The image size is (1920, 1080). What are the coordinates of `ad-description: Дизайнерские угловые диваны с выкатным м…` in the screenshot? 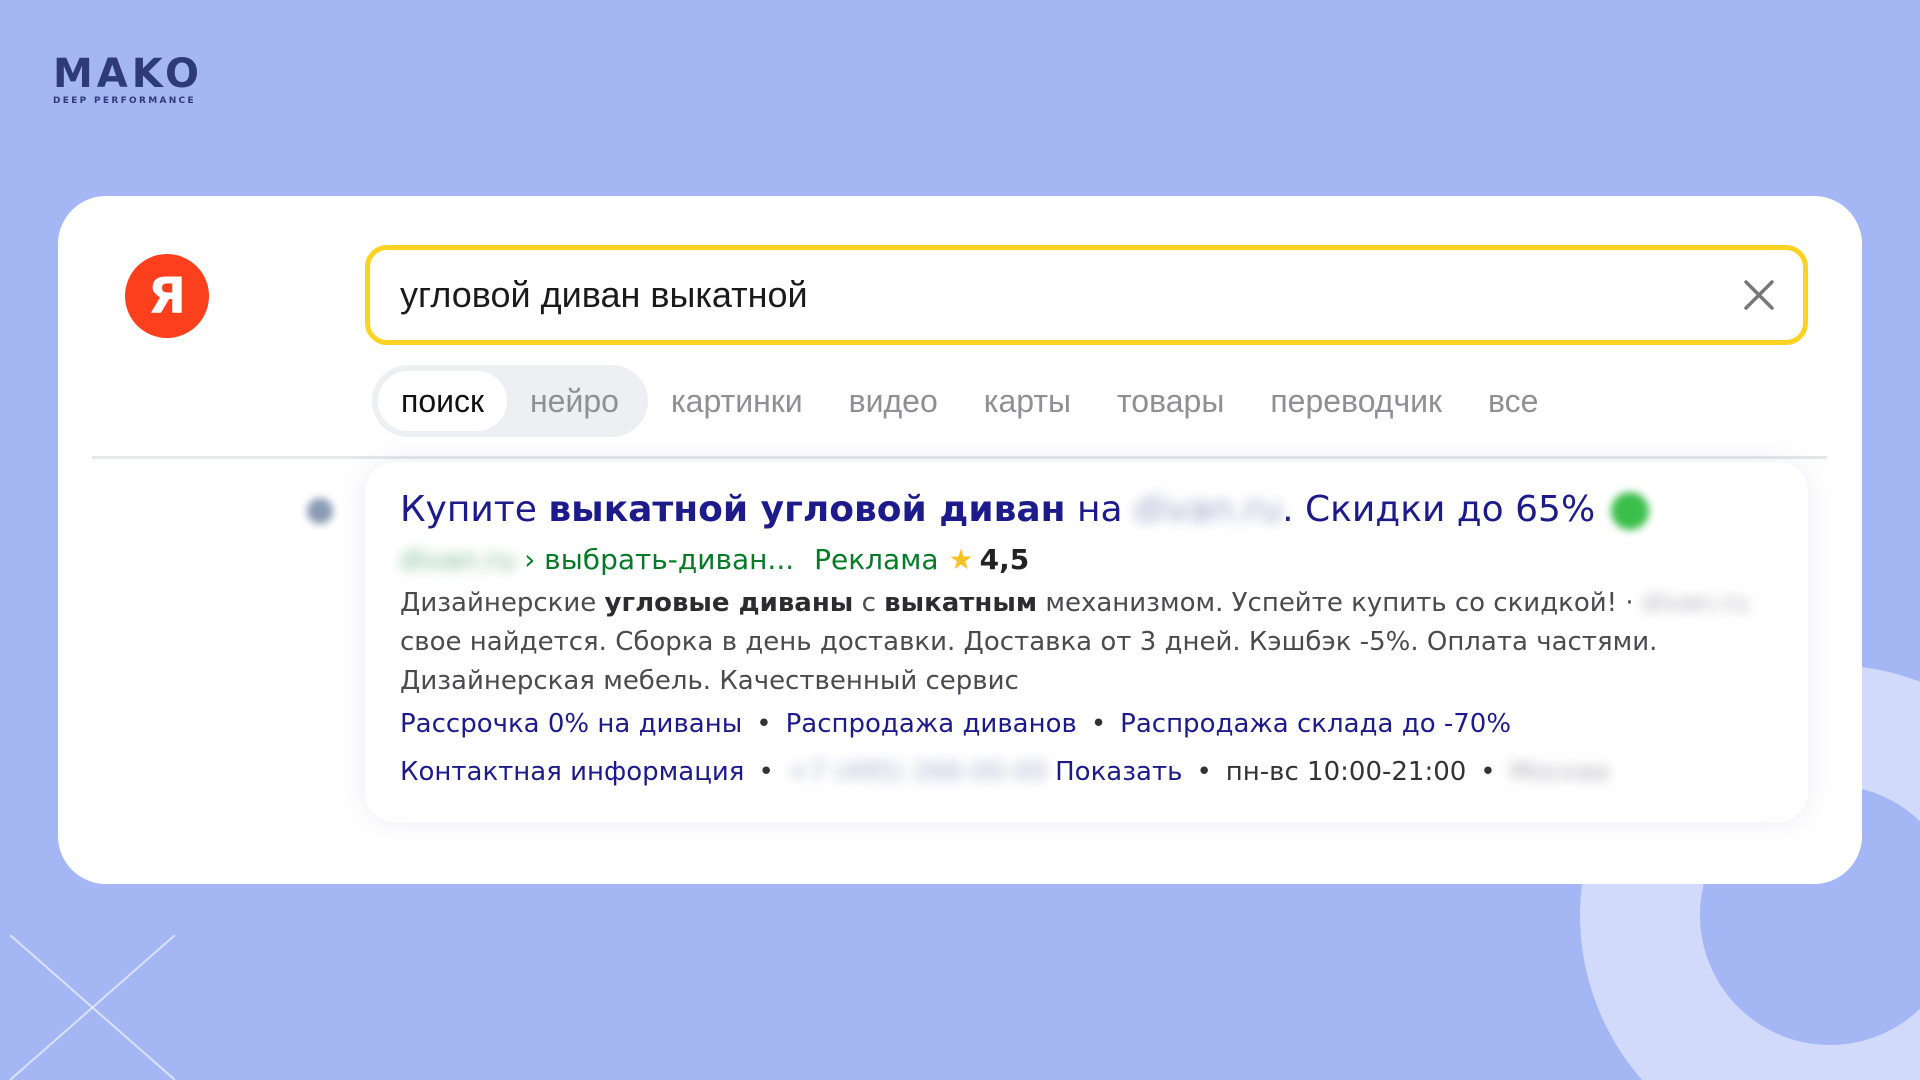 It's located at (1095, 642).